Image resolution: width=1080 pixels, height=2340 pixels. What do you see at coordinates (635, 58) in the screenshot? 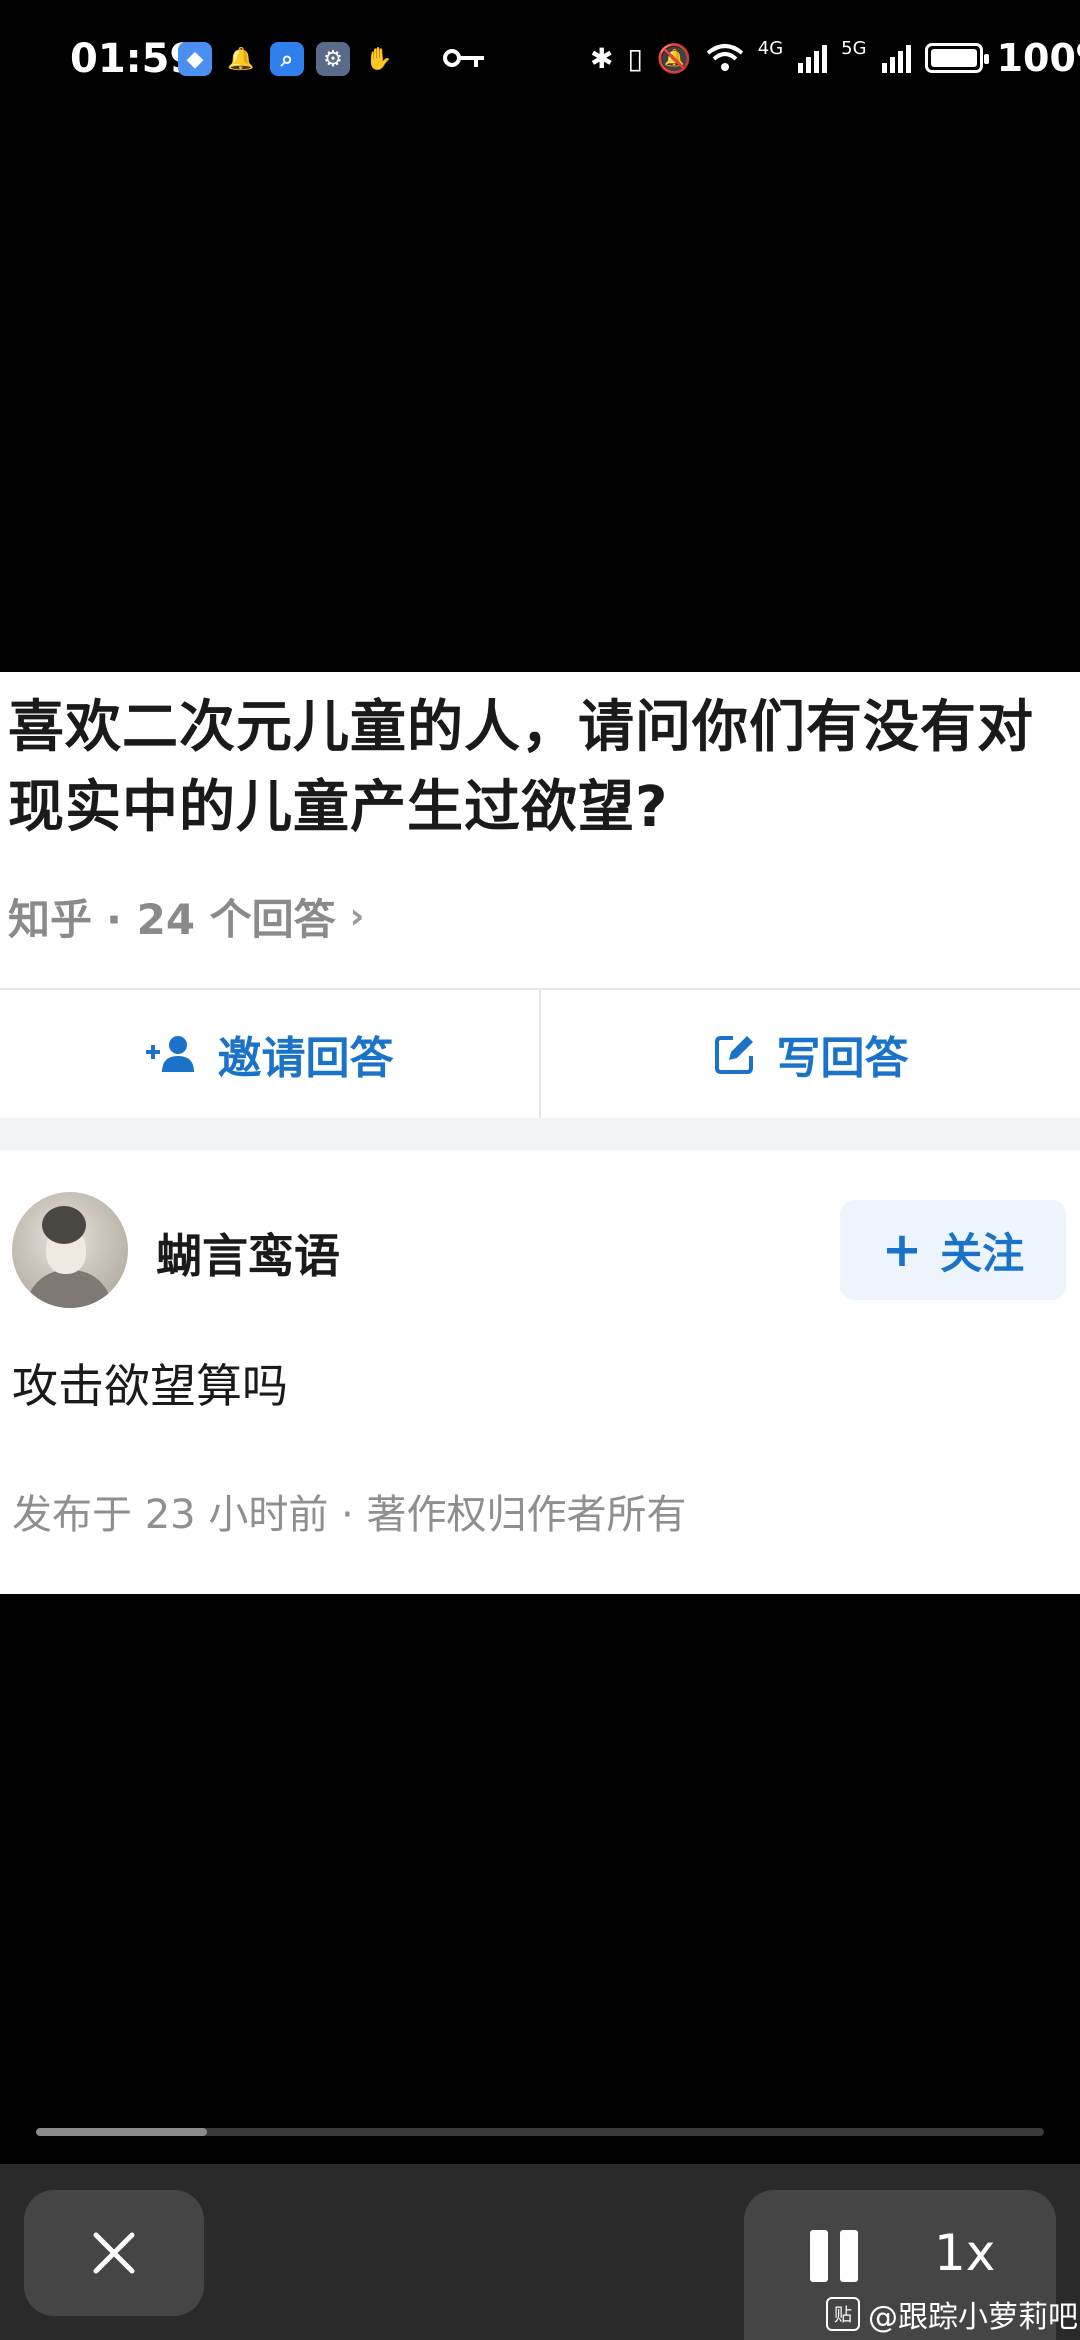
I see `vibrate-icon: ▯` at bounding box center [635, 58].